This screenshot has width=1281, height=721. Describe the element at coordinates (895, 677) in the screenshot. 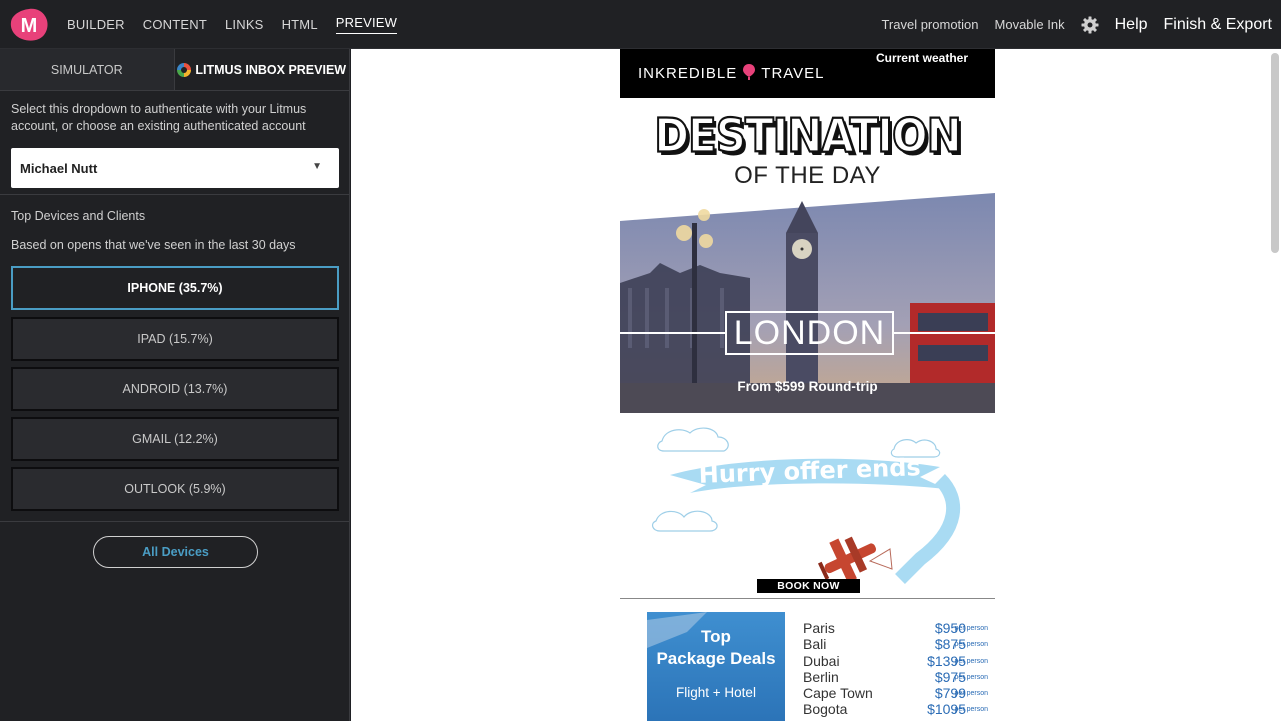

I see `list-item: Berlin $975 per person` at that location.